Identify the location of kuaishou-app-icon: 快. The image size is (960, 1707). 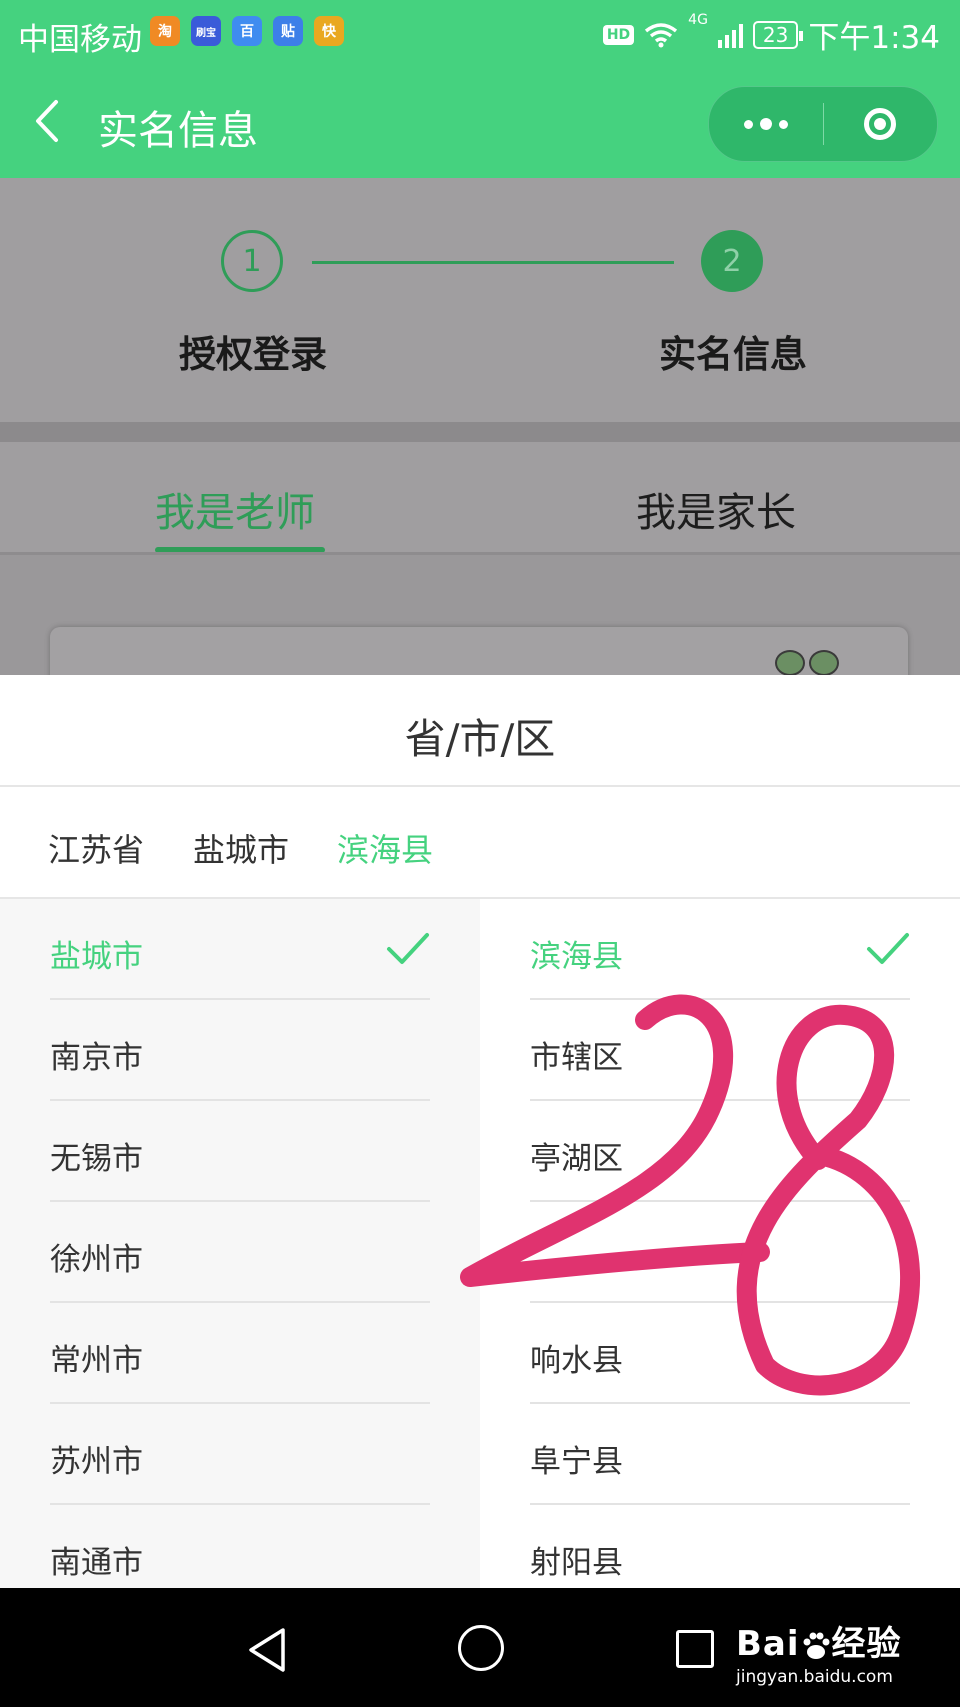
(329, 31).